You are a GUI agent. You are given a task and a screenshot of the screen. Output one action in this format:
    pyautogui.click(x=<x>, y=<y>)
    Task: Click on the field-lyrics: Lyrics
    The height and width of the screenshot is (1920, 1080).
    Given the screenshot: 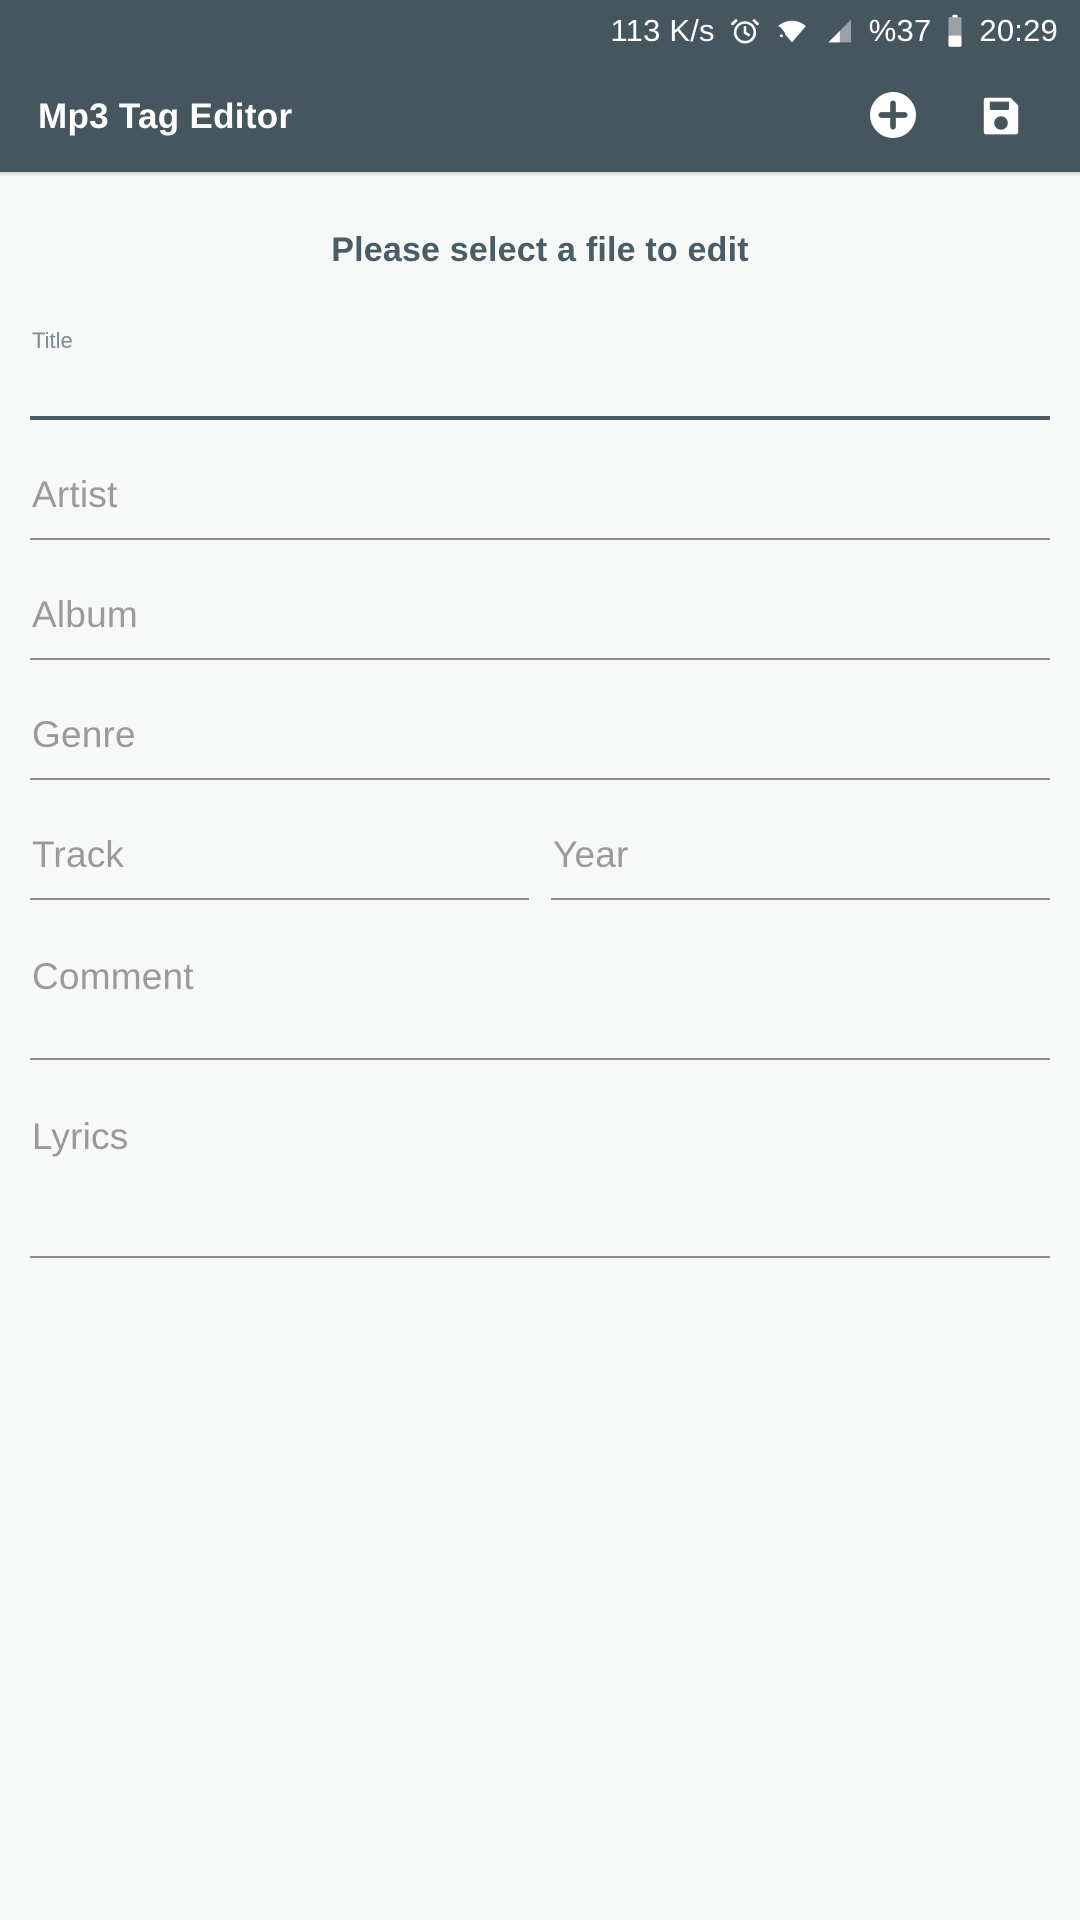 What is the action you would take?
    pyautogui.click(x=540, y=1187)
    